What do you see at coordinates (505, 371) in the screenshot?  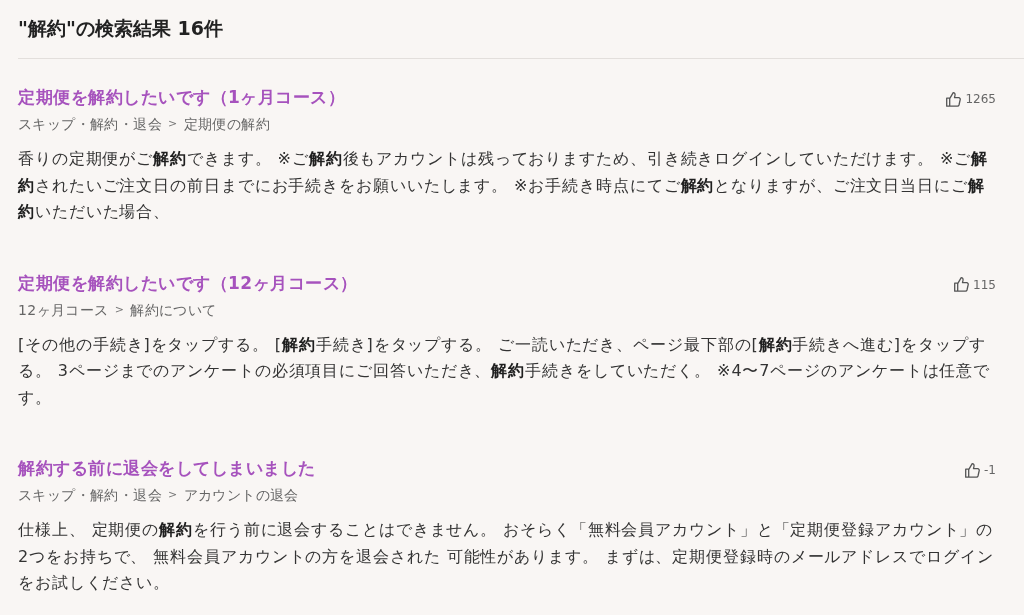 I see `result-snippet: [その他の手続き]をタップする。 [解約手続き]をタップする。 ご一読いただき、ページ最下部の[解約手続きへ進む]をタップする。 3ページまでのアンケートの必須項目にご回答いただき、解約手続きをしていただく。 ※4〜7ページのアンケートは任意です。` at bounding box center [505, 371].